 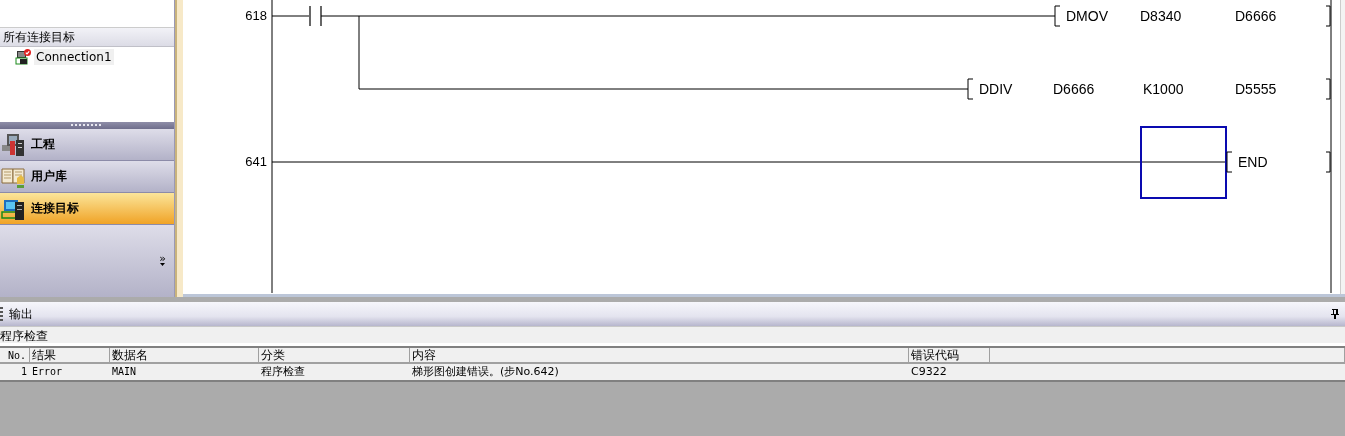 I want to click on column-header: 数据名, so click(x=184, y=355).